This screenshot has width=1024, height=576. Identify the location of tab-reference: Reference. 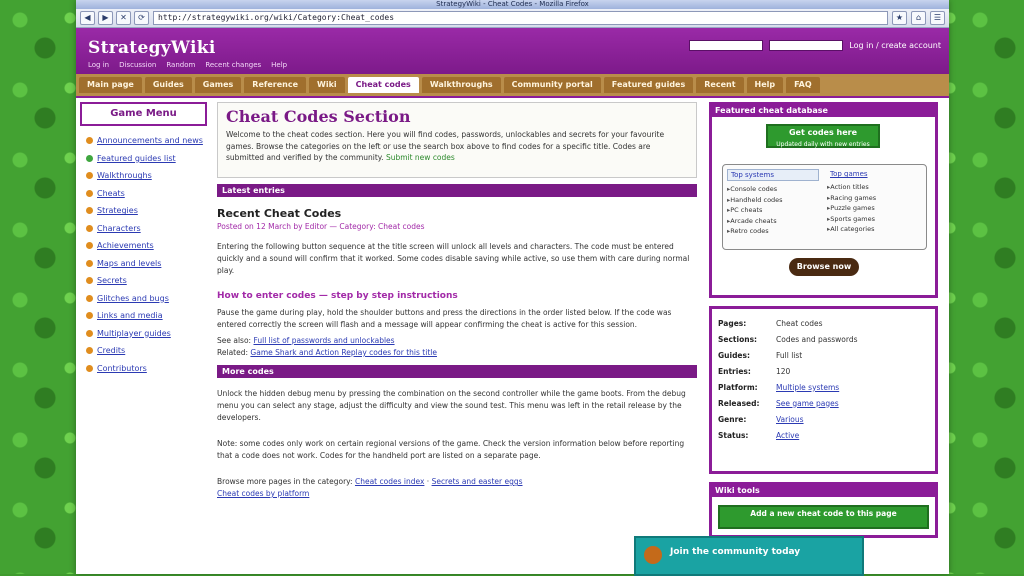
(275, 85).